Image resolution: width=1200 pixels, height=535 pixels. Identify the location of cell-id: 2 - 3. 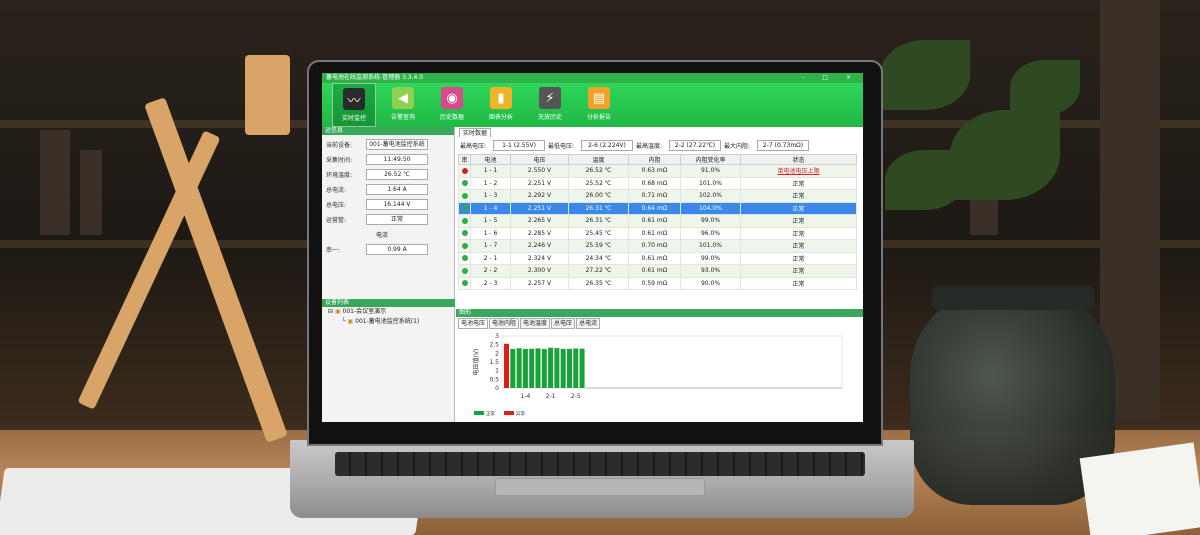
(490, 283).